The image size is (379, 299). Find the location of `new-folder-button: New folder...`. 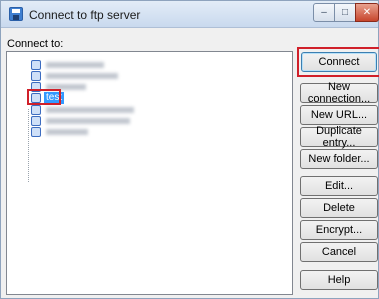

new-folder-button: New folder... is located at coordinates (339, 159).